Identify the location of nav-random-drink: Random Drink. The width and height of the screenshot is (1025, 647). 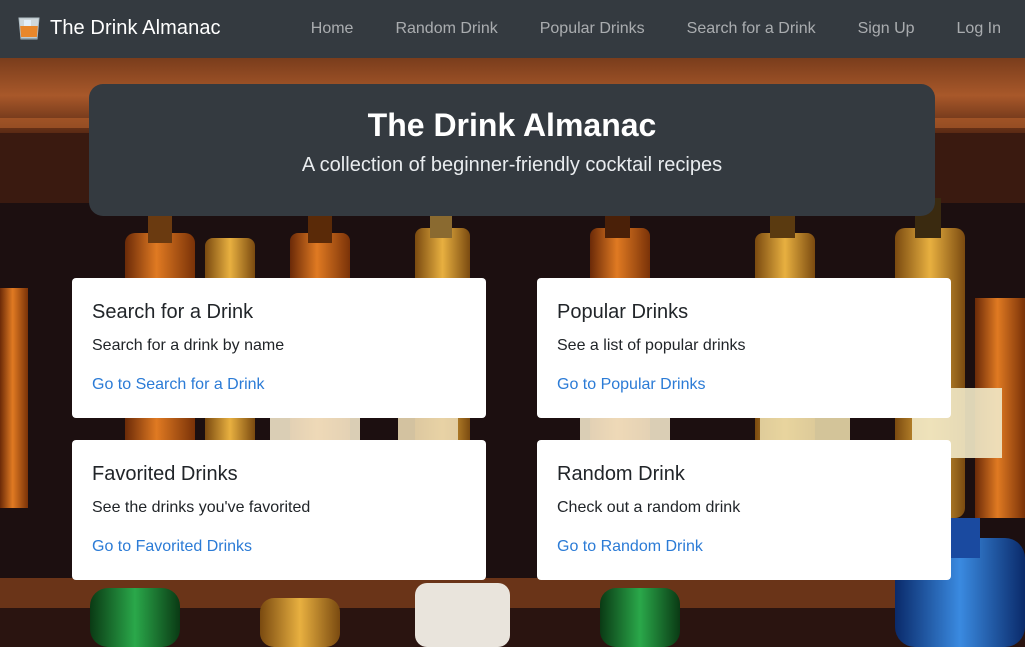
(446, 29).